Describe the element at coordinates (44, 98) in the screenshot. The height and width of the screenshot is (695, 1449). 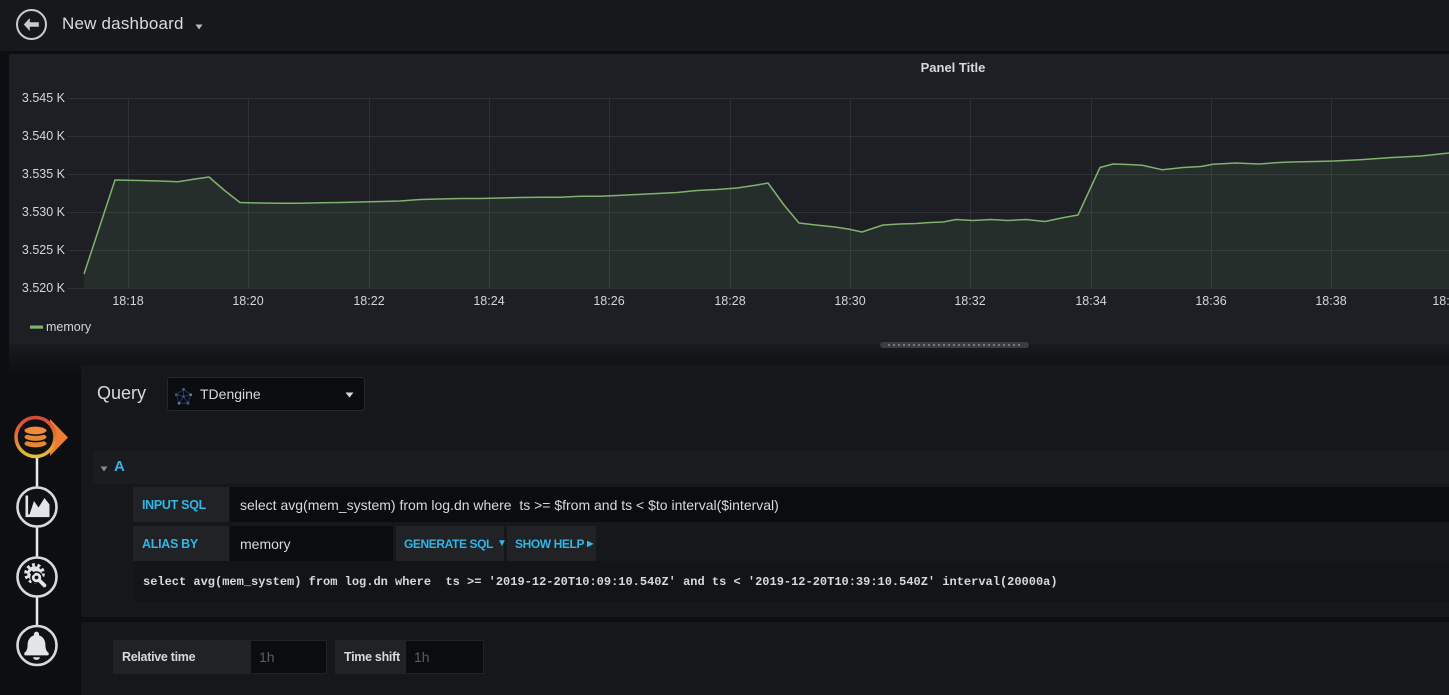
I see `svg-text: 3.545 K` at that location.